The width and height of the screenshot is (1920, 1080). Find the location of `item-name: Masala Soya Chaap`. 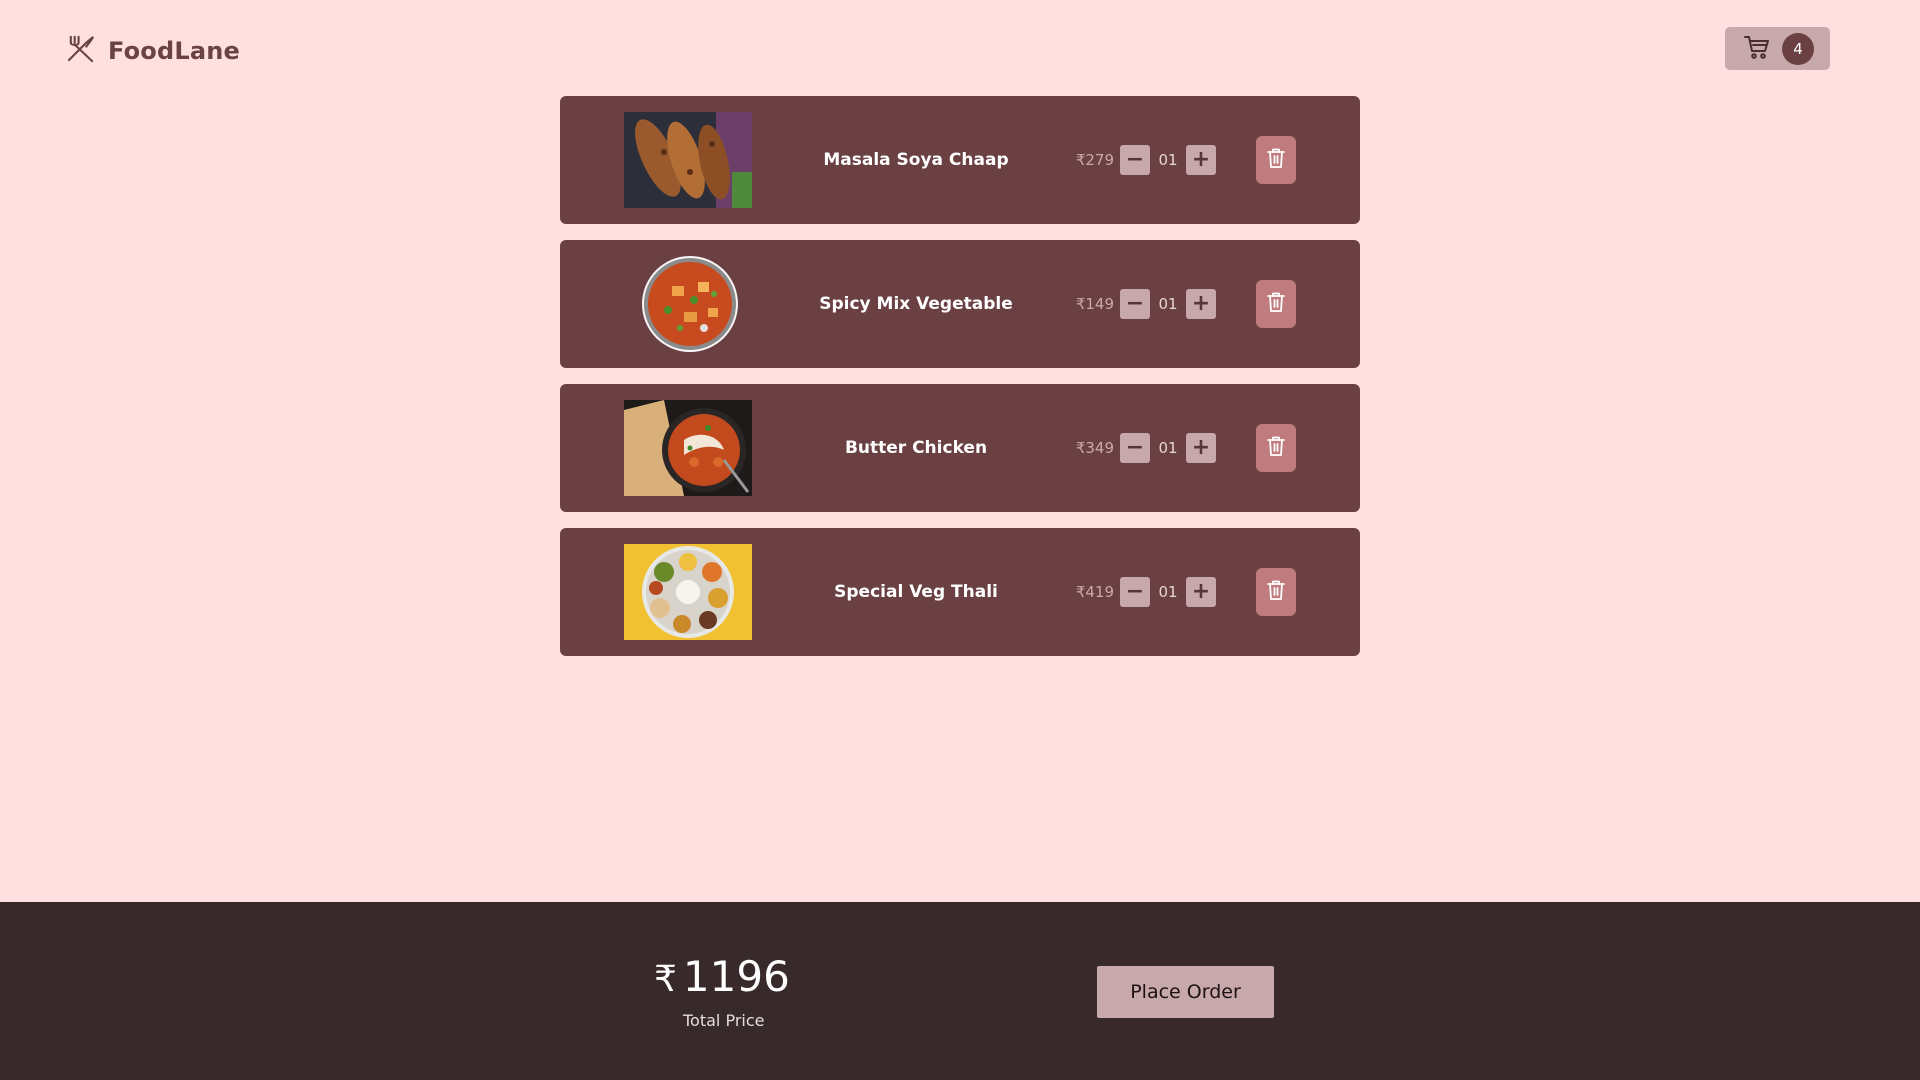

item-name: Masala Soya Chaap is located at coordinates (916, 160).